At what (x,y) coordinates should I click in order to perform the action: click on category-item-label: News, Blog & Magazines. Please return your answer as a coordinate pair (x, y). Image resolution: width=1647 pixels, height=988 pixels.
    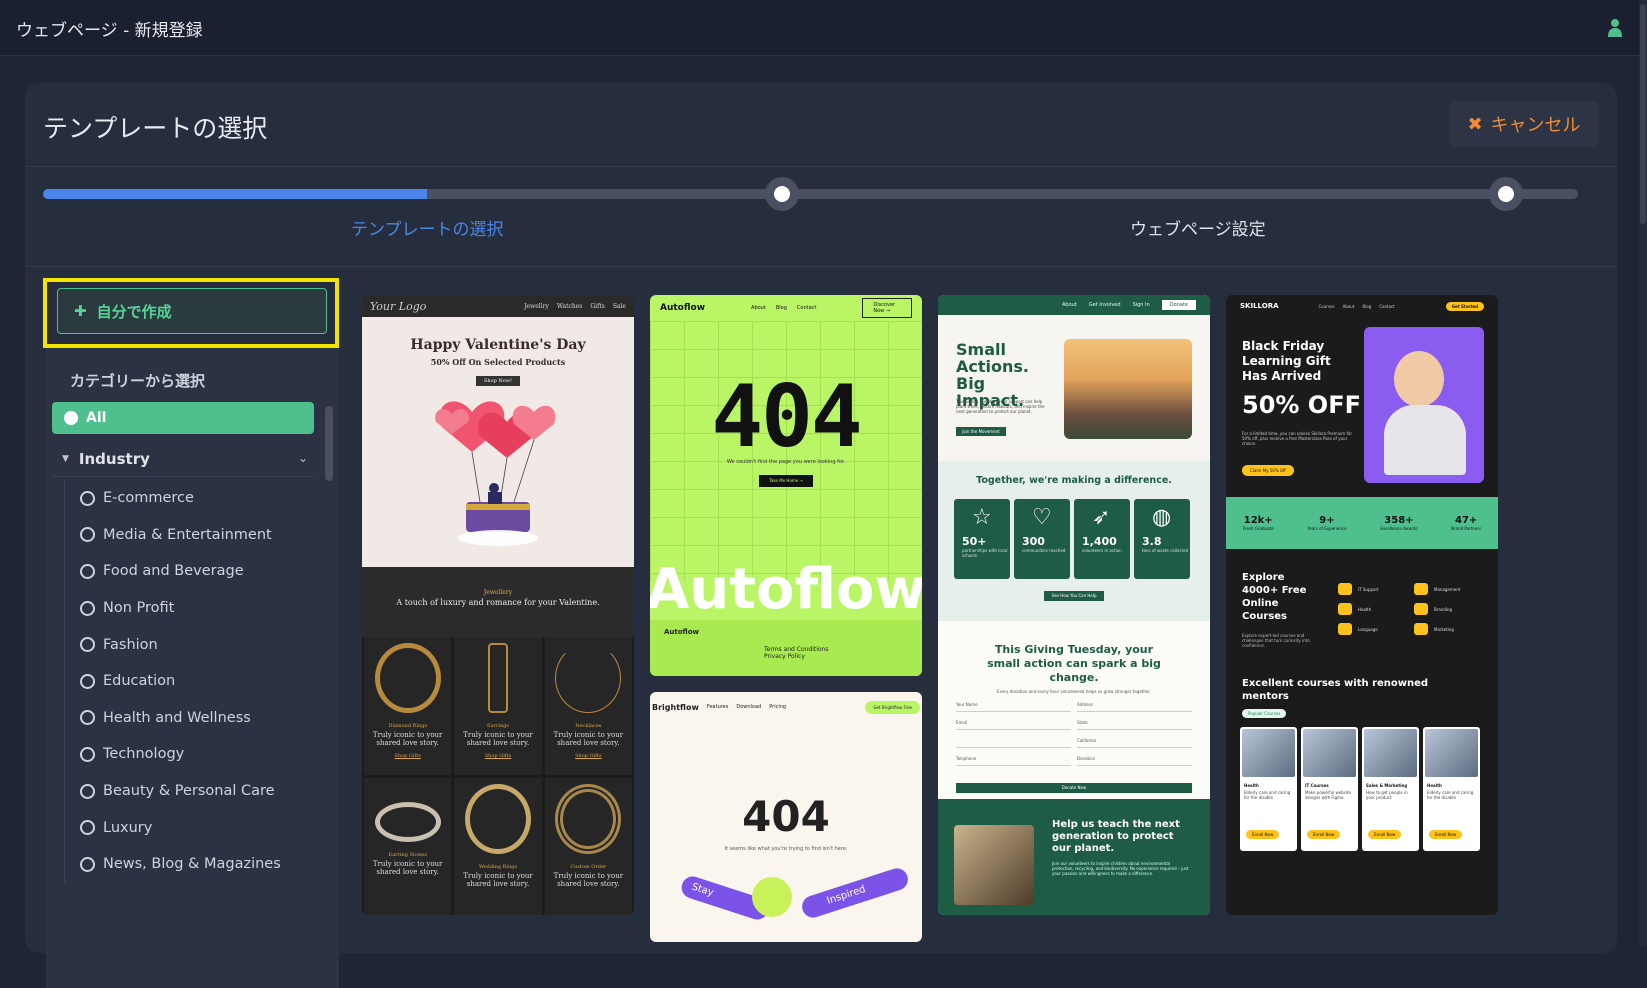
    Looking at the image, I should click on (192, 864).